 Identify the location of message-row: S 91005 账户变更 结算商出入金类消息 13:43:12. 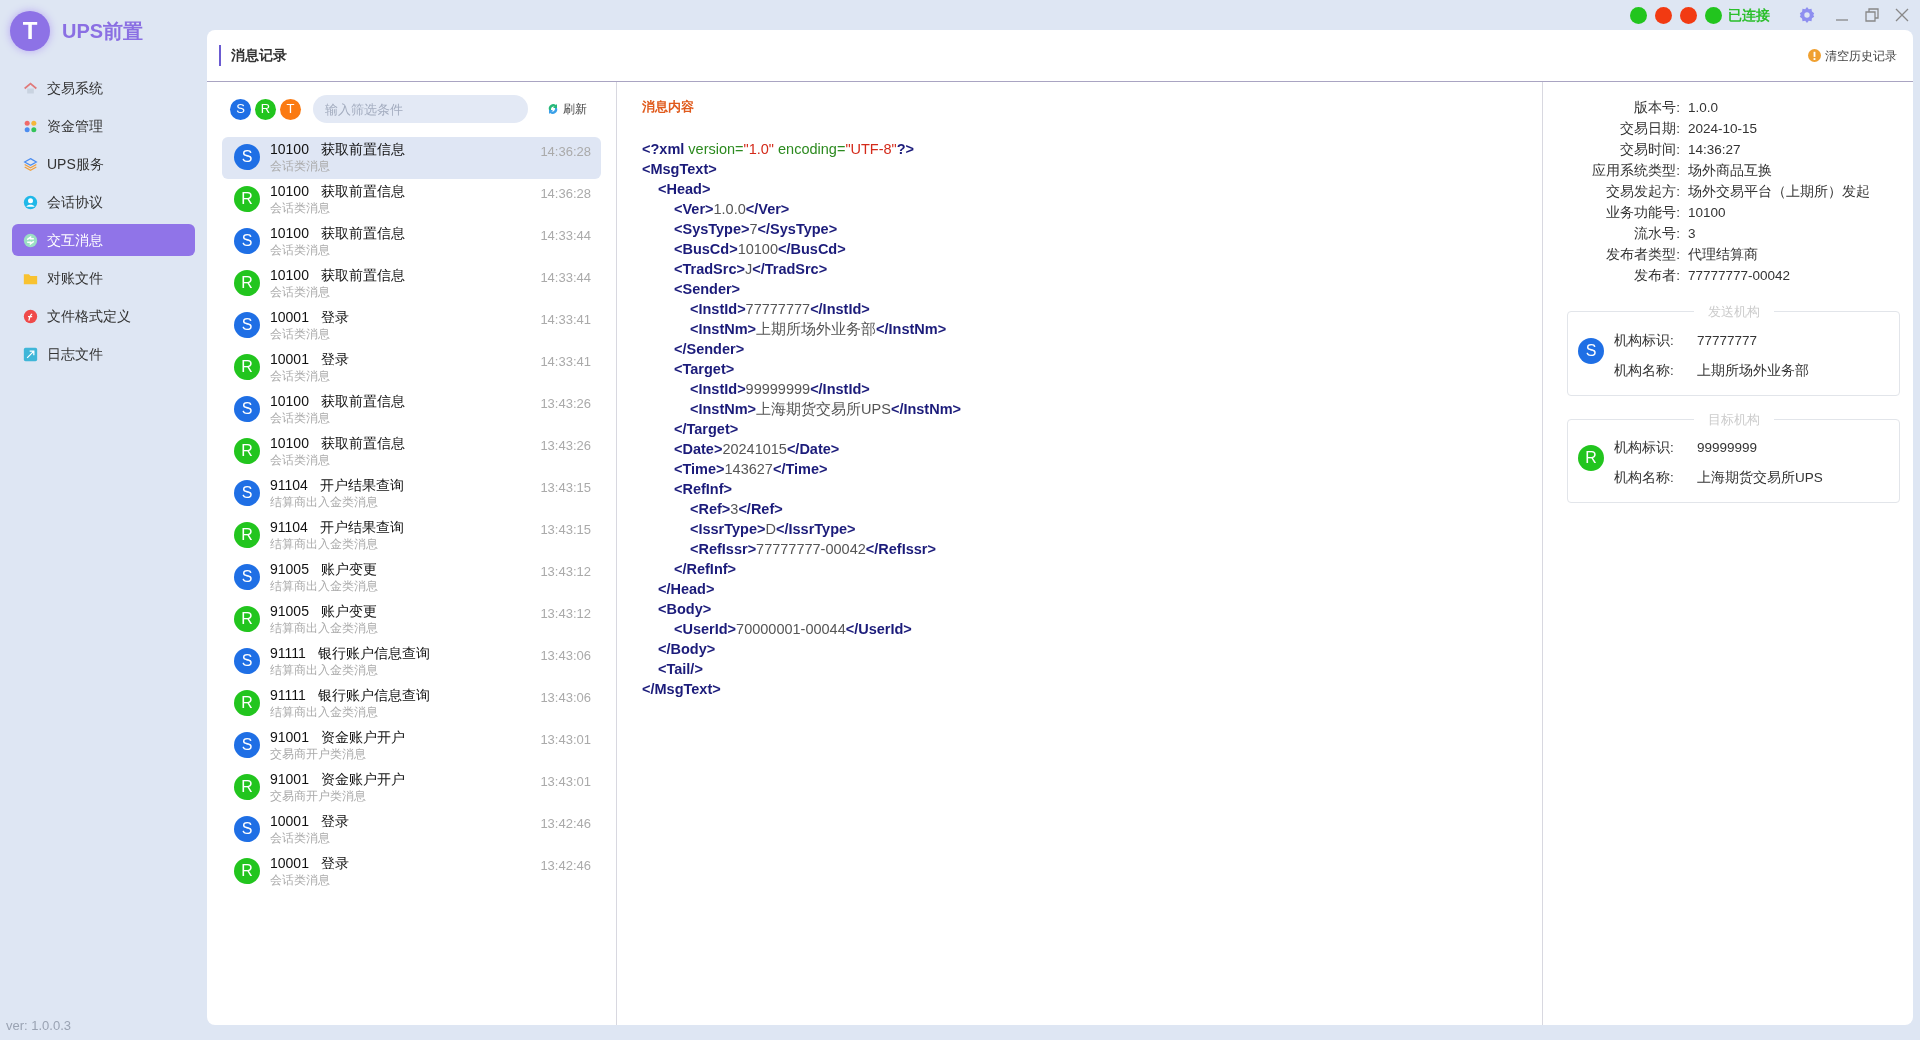
(411, 578).